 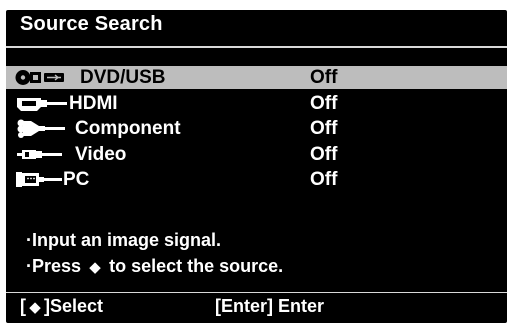 I want to click on footer-divider, so click(x=256, y=292).